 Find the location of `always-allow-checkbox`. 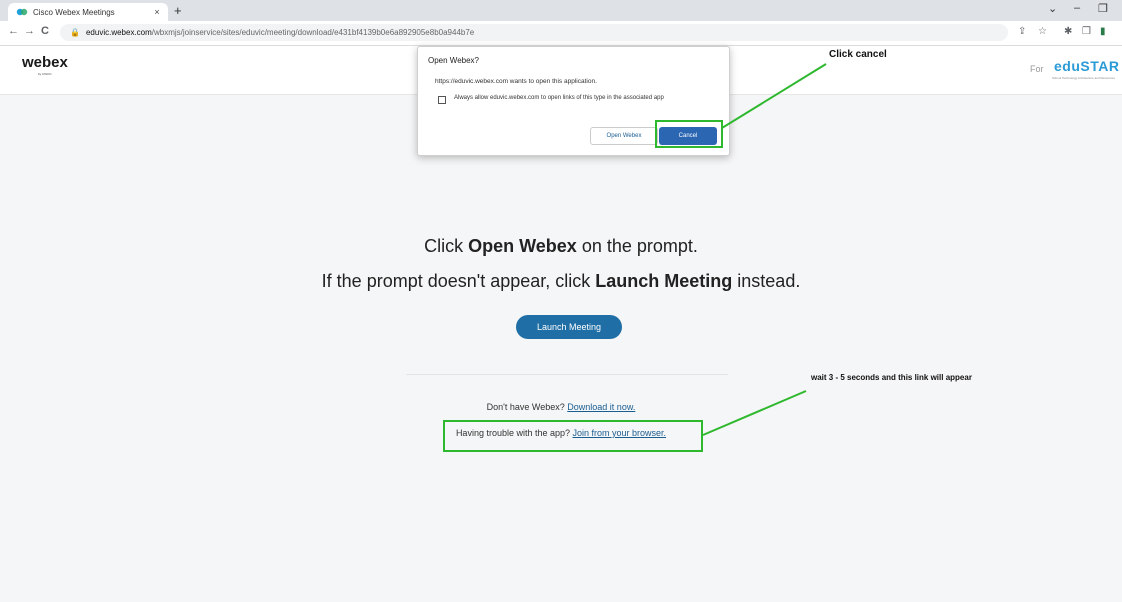

always-allow-checkbox is located at coordinates (442, 100).